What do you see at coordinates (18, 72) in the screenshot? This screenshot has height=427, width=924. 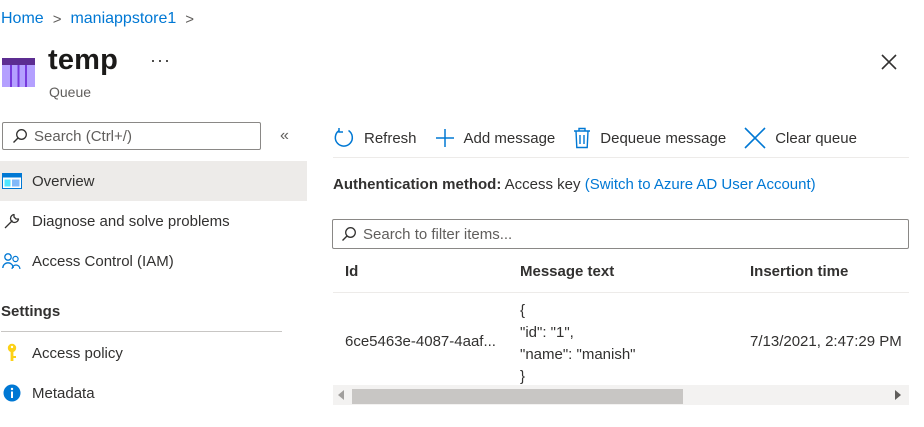 I see `queue-icon` at bounding box center [18, 72].